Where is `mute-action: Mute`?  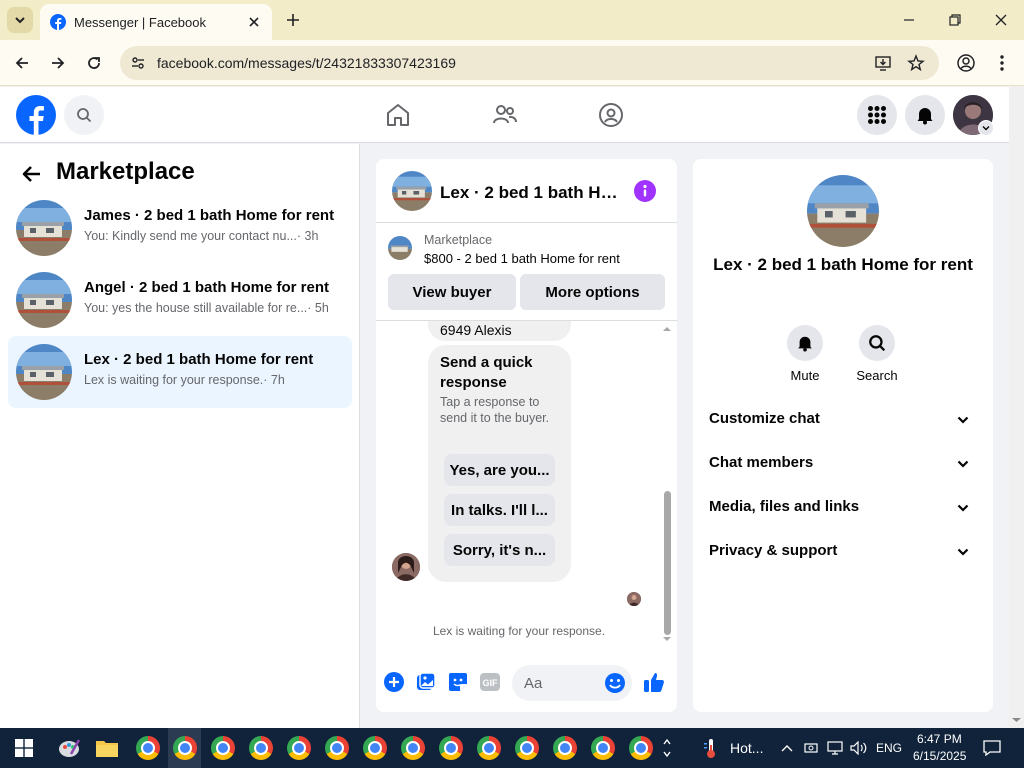 mute-action: Mute is located at coordinates (805, 354).